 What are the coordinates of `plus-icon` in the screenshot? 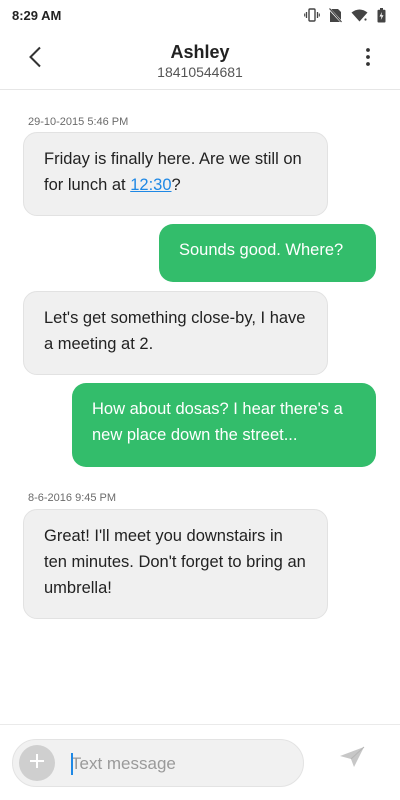 It's located at (37, 763).